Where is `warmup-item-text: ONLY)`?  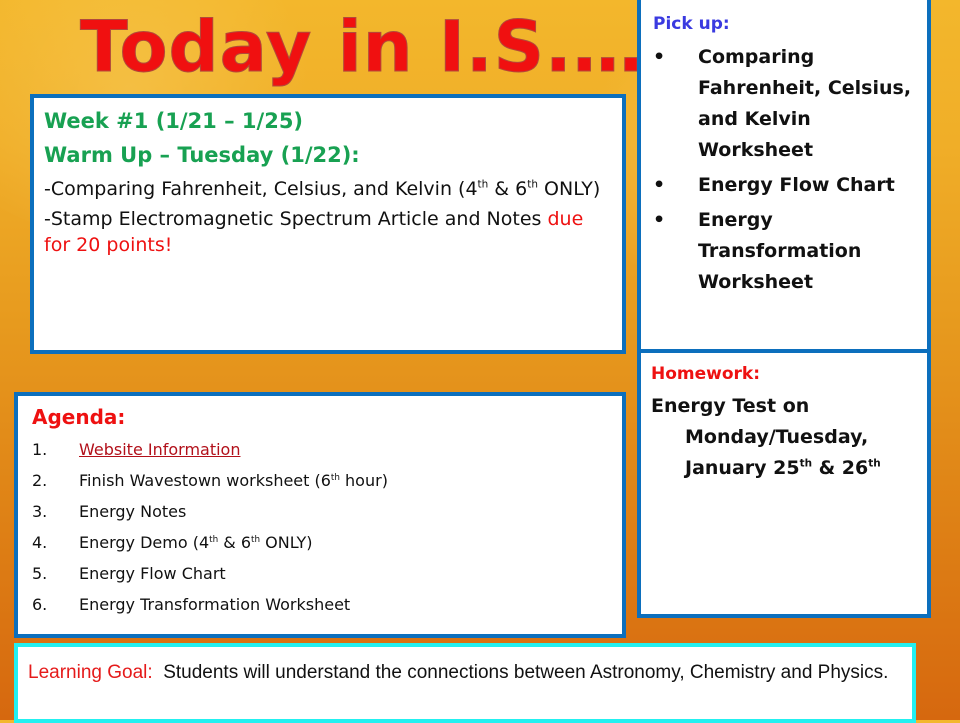
warmup-item-text: ONLY) is located at coordinates (569, 189).